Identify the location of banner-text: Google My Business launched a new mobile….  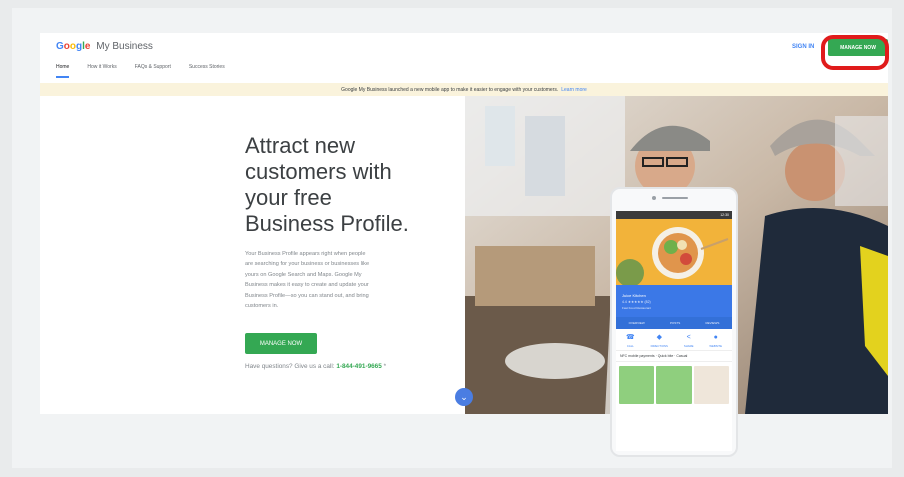
(450, 89).